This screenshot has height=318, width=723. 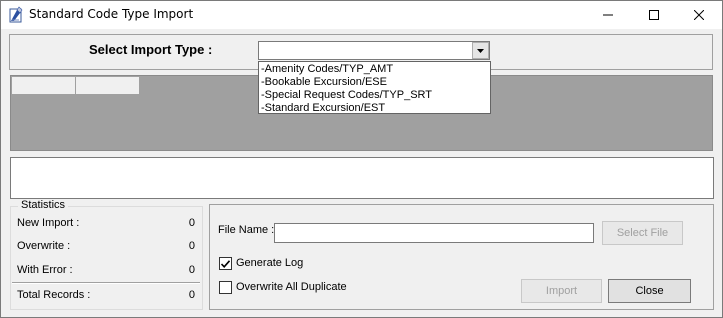 What do you see at coordinates (191, 270) in the screenshot?
I see `with-error-value: 0` at bounding box center [191, 270].